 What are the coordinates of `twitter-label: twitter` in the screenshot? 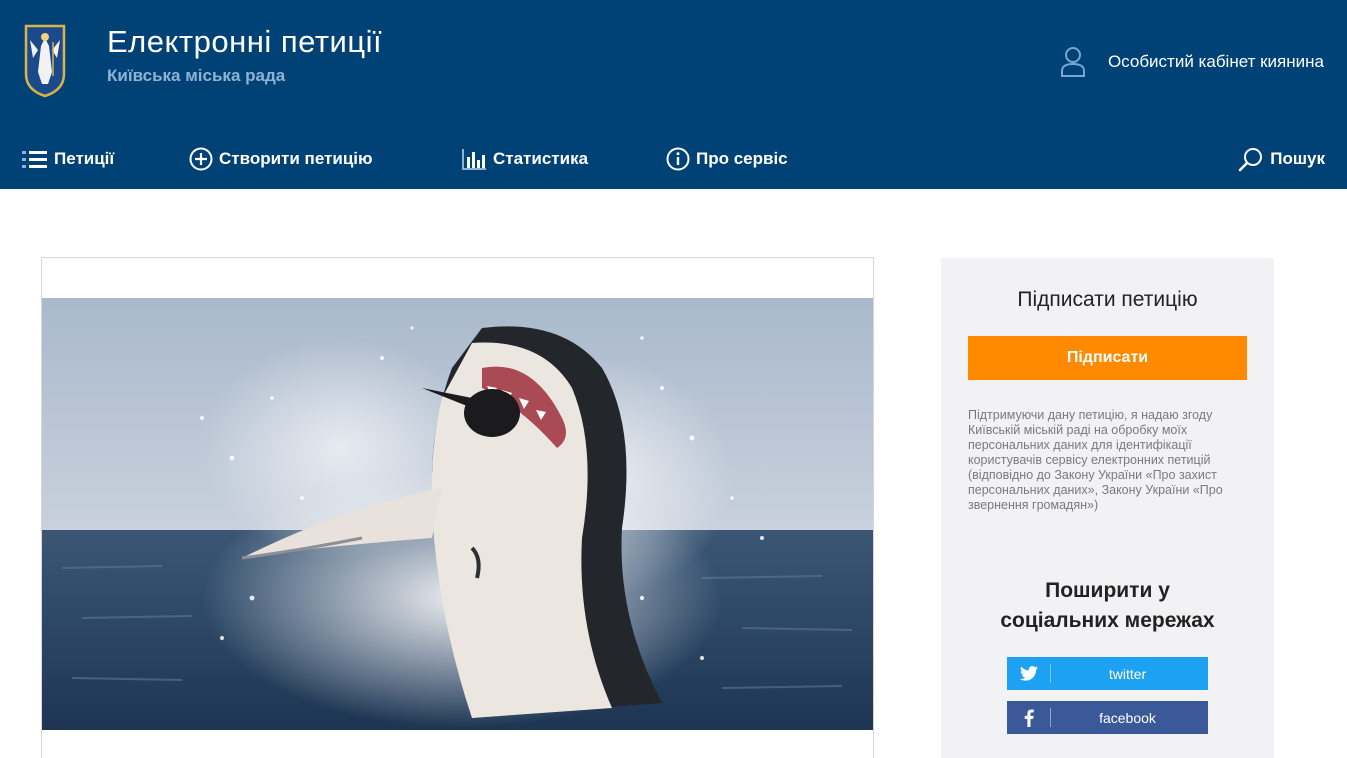 It's located at (1127, 673).